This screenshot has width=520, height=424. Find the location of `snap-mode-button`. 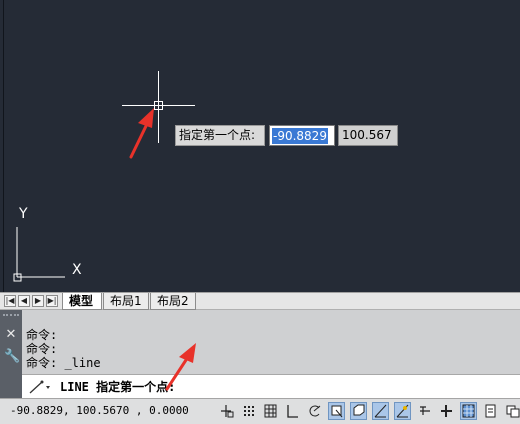

snap-mode-button is located at coordinates (248, 411).